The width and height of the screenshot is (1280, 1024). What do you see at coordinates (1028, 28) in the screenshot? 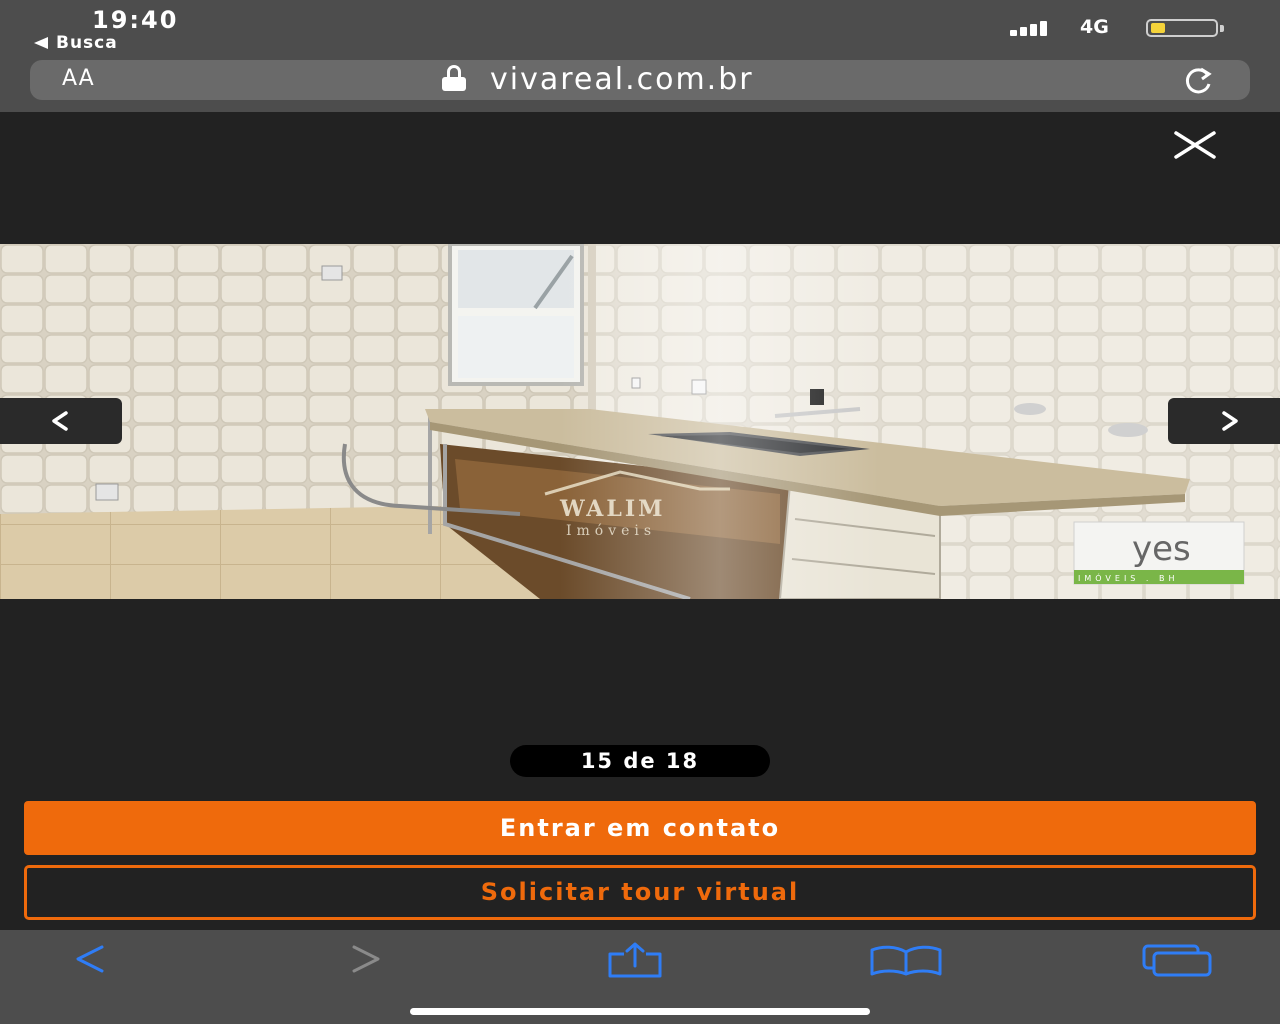
I see `signal-icon` at bounding box center [1028, 28].